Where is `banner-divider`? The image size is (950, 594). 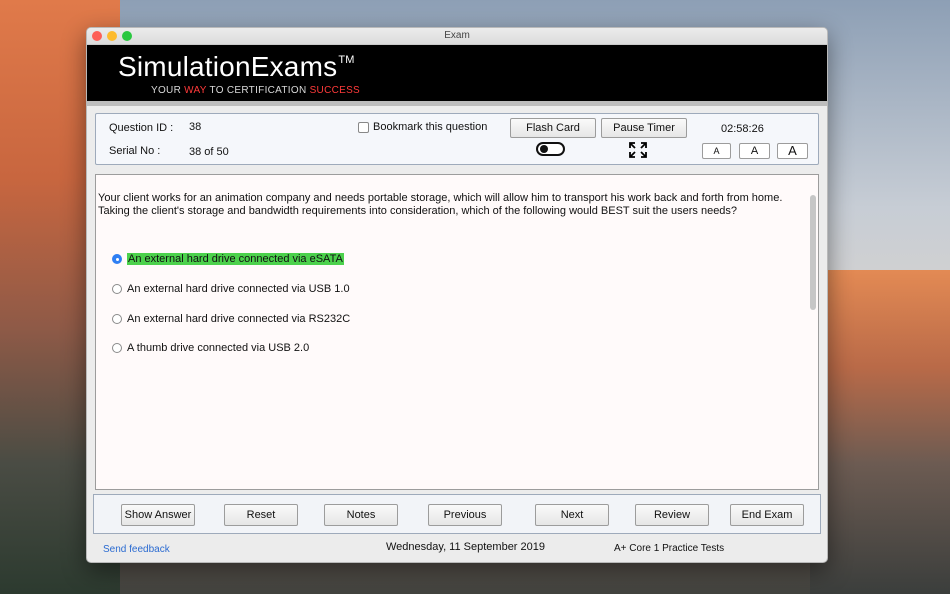 banner-divider is located at coordinates (457, 103).